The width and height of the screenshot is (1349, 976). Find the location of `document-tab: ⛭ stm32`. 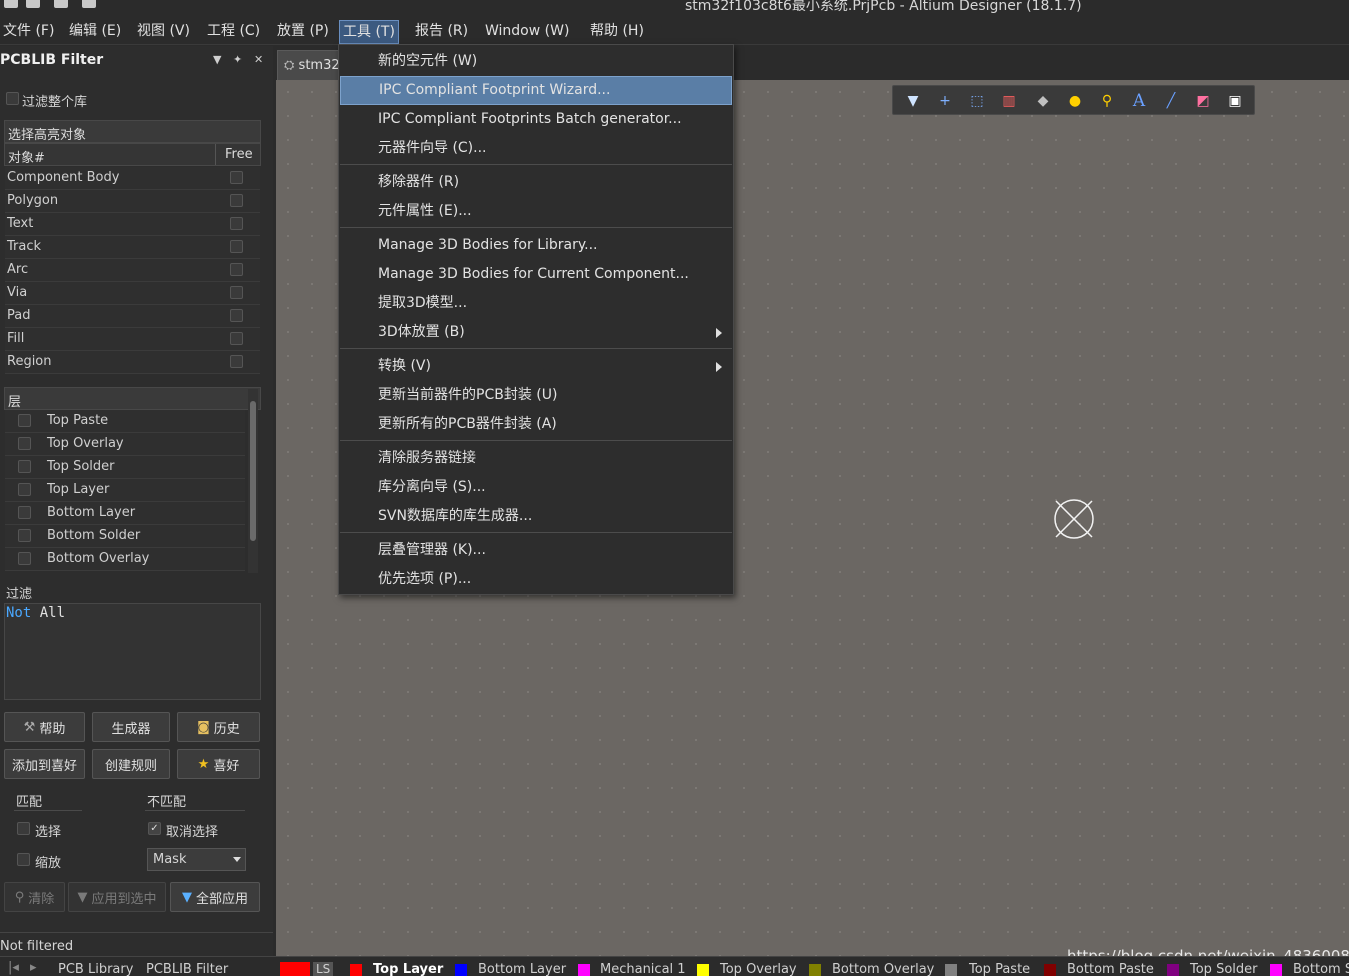

document-tab: ⛭ stm32 is located at coordinates (310, 65).